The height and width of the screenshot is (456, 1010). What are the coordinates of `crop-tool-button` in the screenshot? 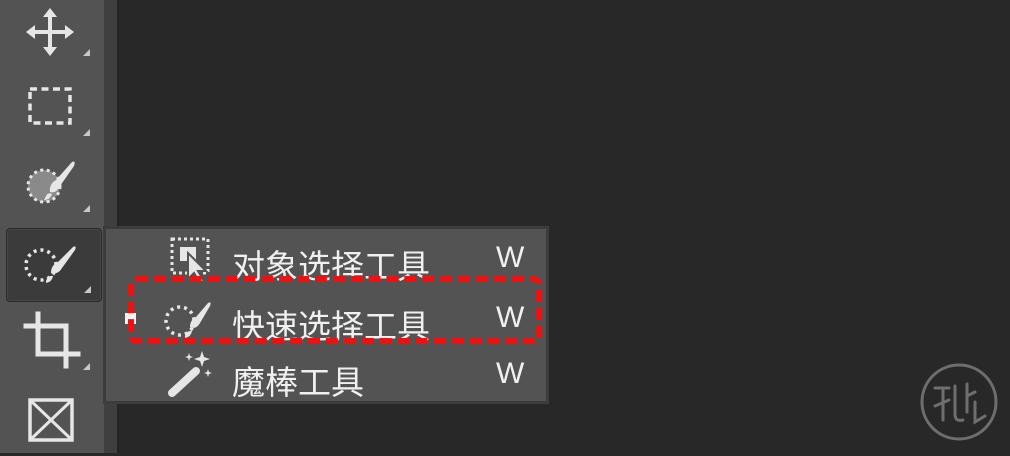 It's located at (53, 342).